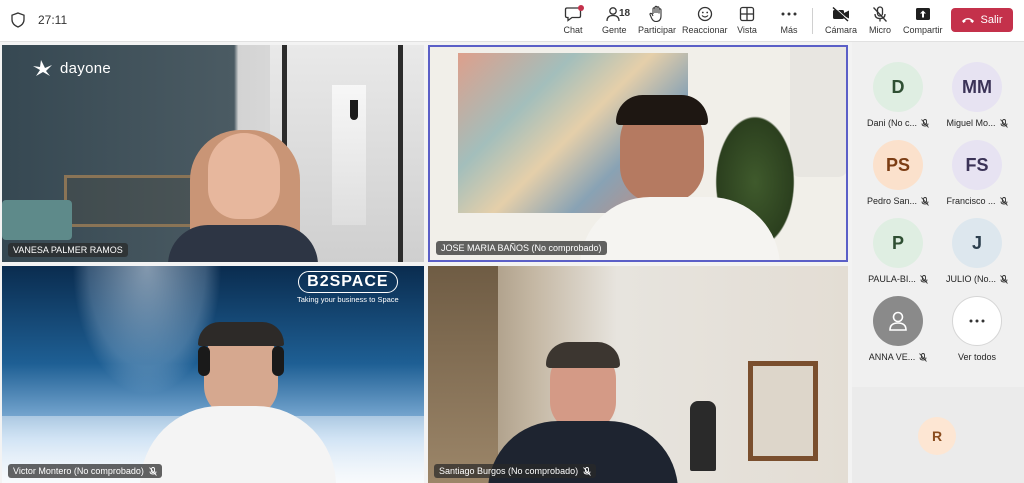 The width and height of the screenshot is (1024, 483). I want to click on view-label: Vista, so click(747, 30).